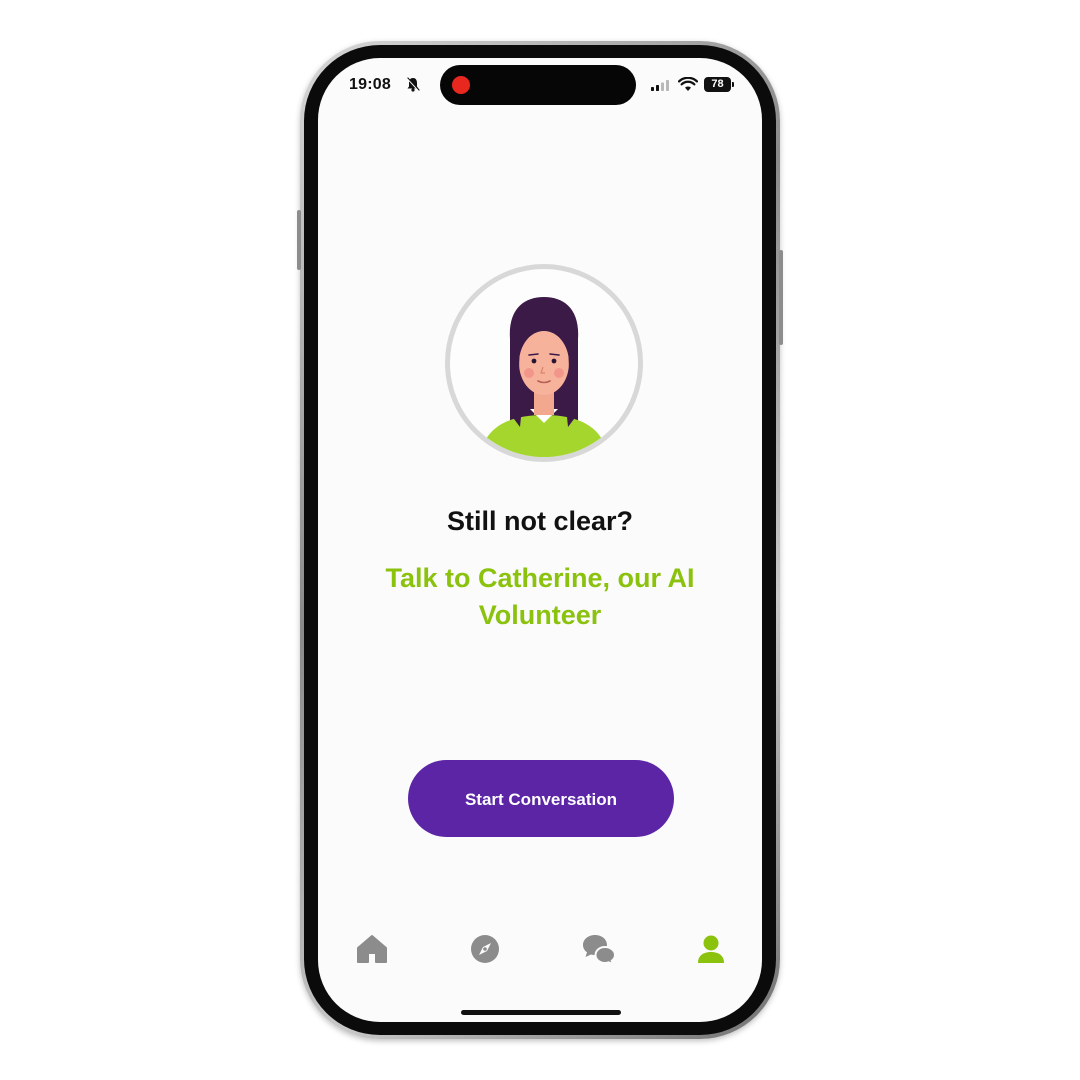 The image size is (1080, 1080). I want to click on assistant-tagline: Talk to Catherine, our AI Volunteer, so click(540, 596).